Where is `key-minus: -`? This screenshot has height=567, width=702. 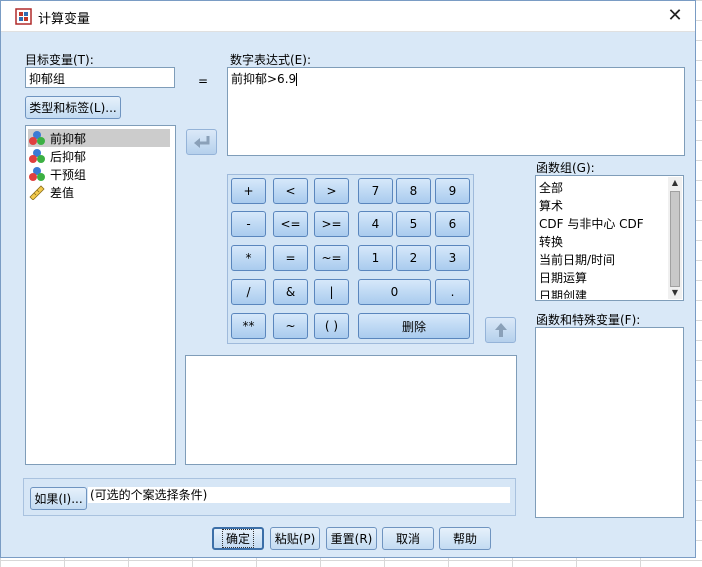
key-minus: - is located at coordinates (248, 224).